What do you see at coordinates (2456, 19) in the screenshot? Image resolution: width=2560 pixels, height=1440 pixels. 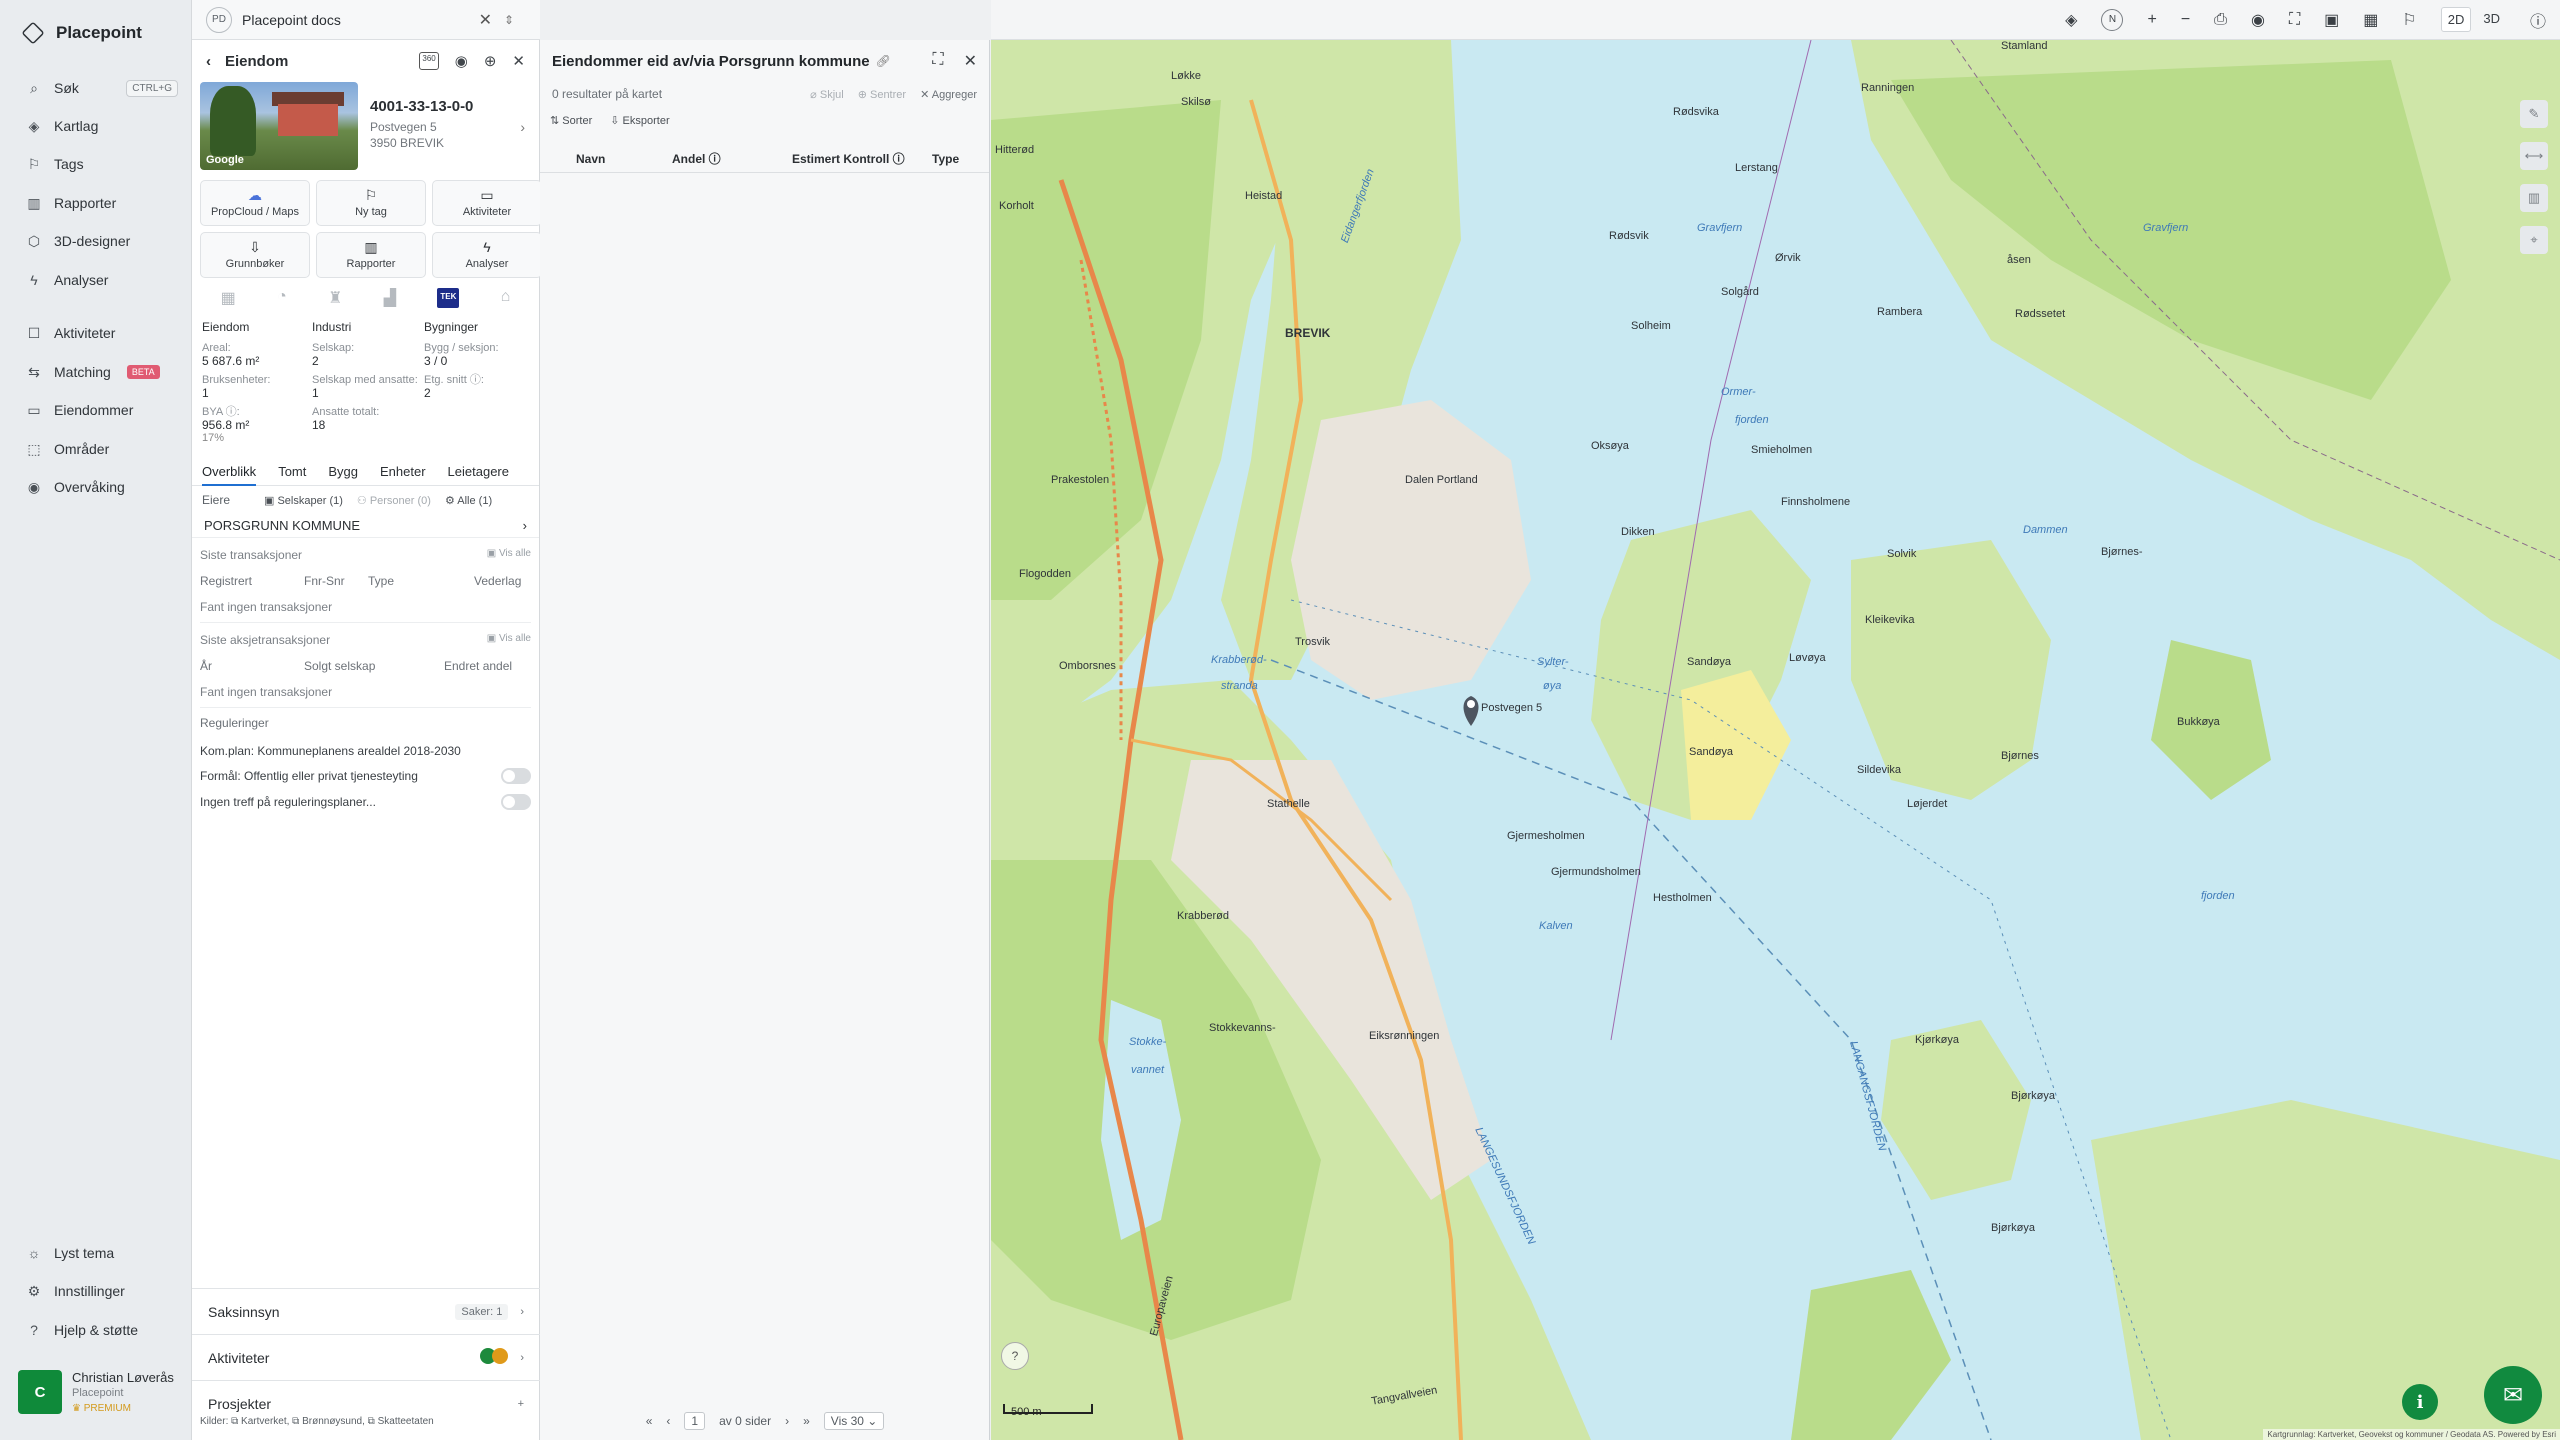 I see `mode-2d-button: 2D` at bounding box center [2456, 19].